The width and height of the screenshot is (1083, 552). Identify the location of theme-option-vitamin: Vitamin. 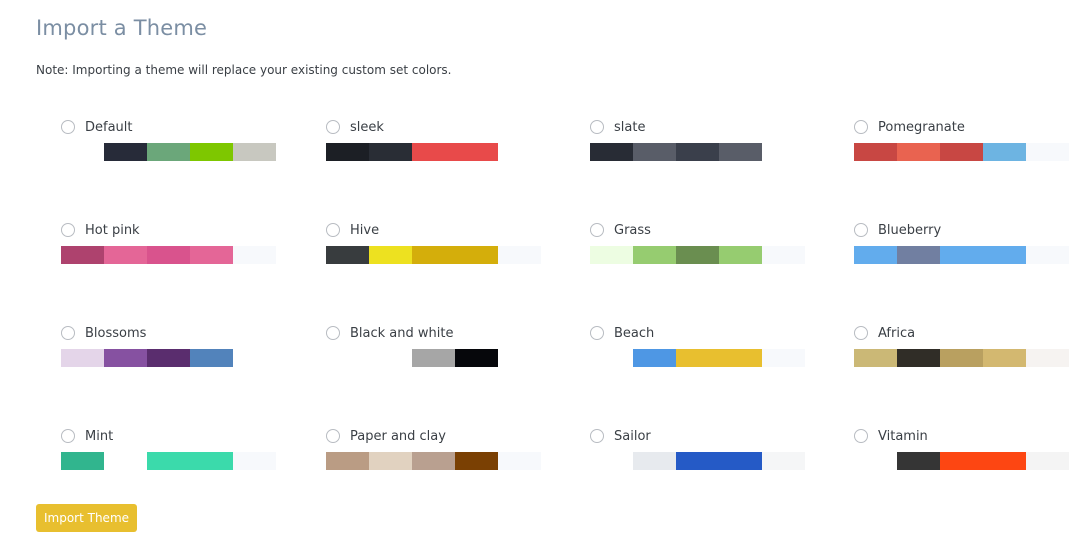
(964, 457).